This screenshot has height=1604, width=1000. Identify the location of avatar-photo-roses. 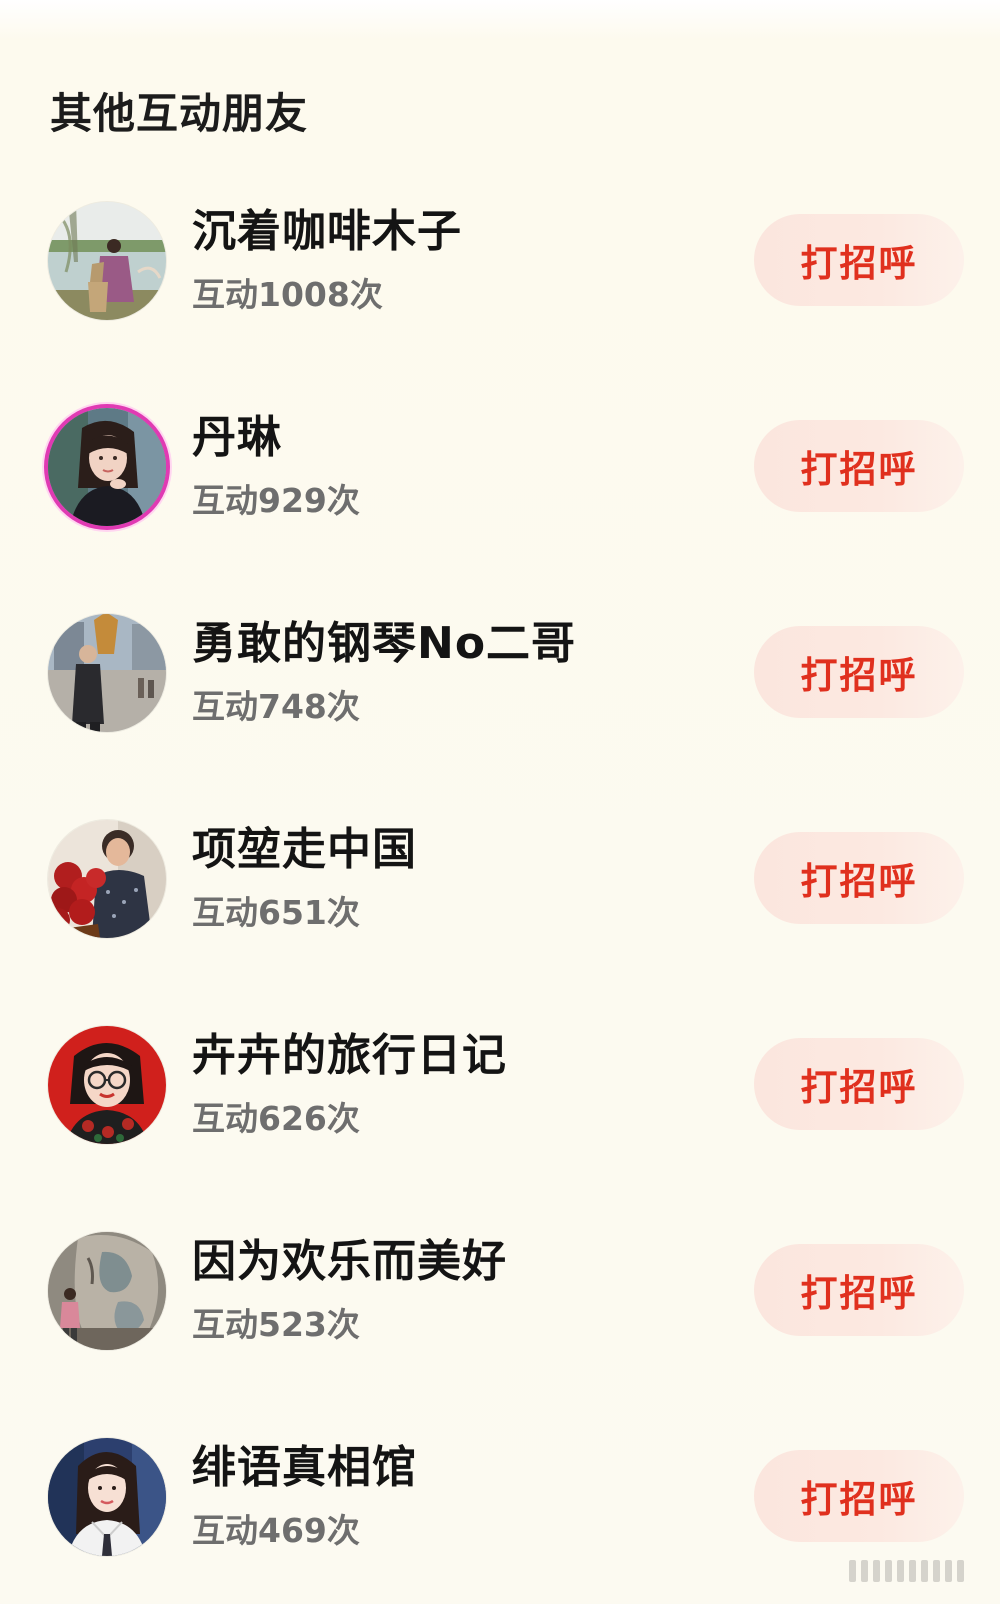
(107, 879).